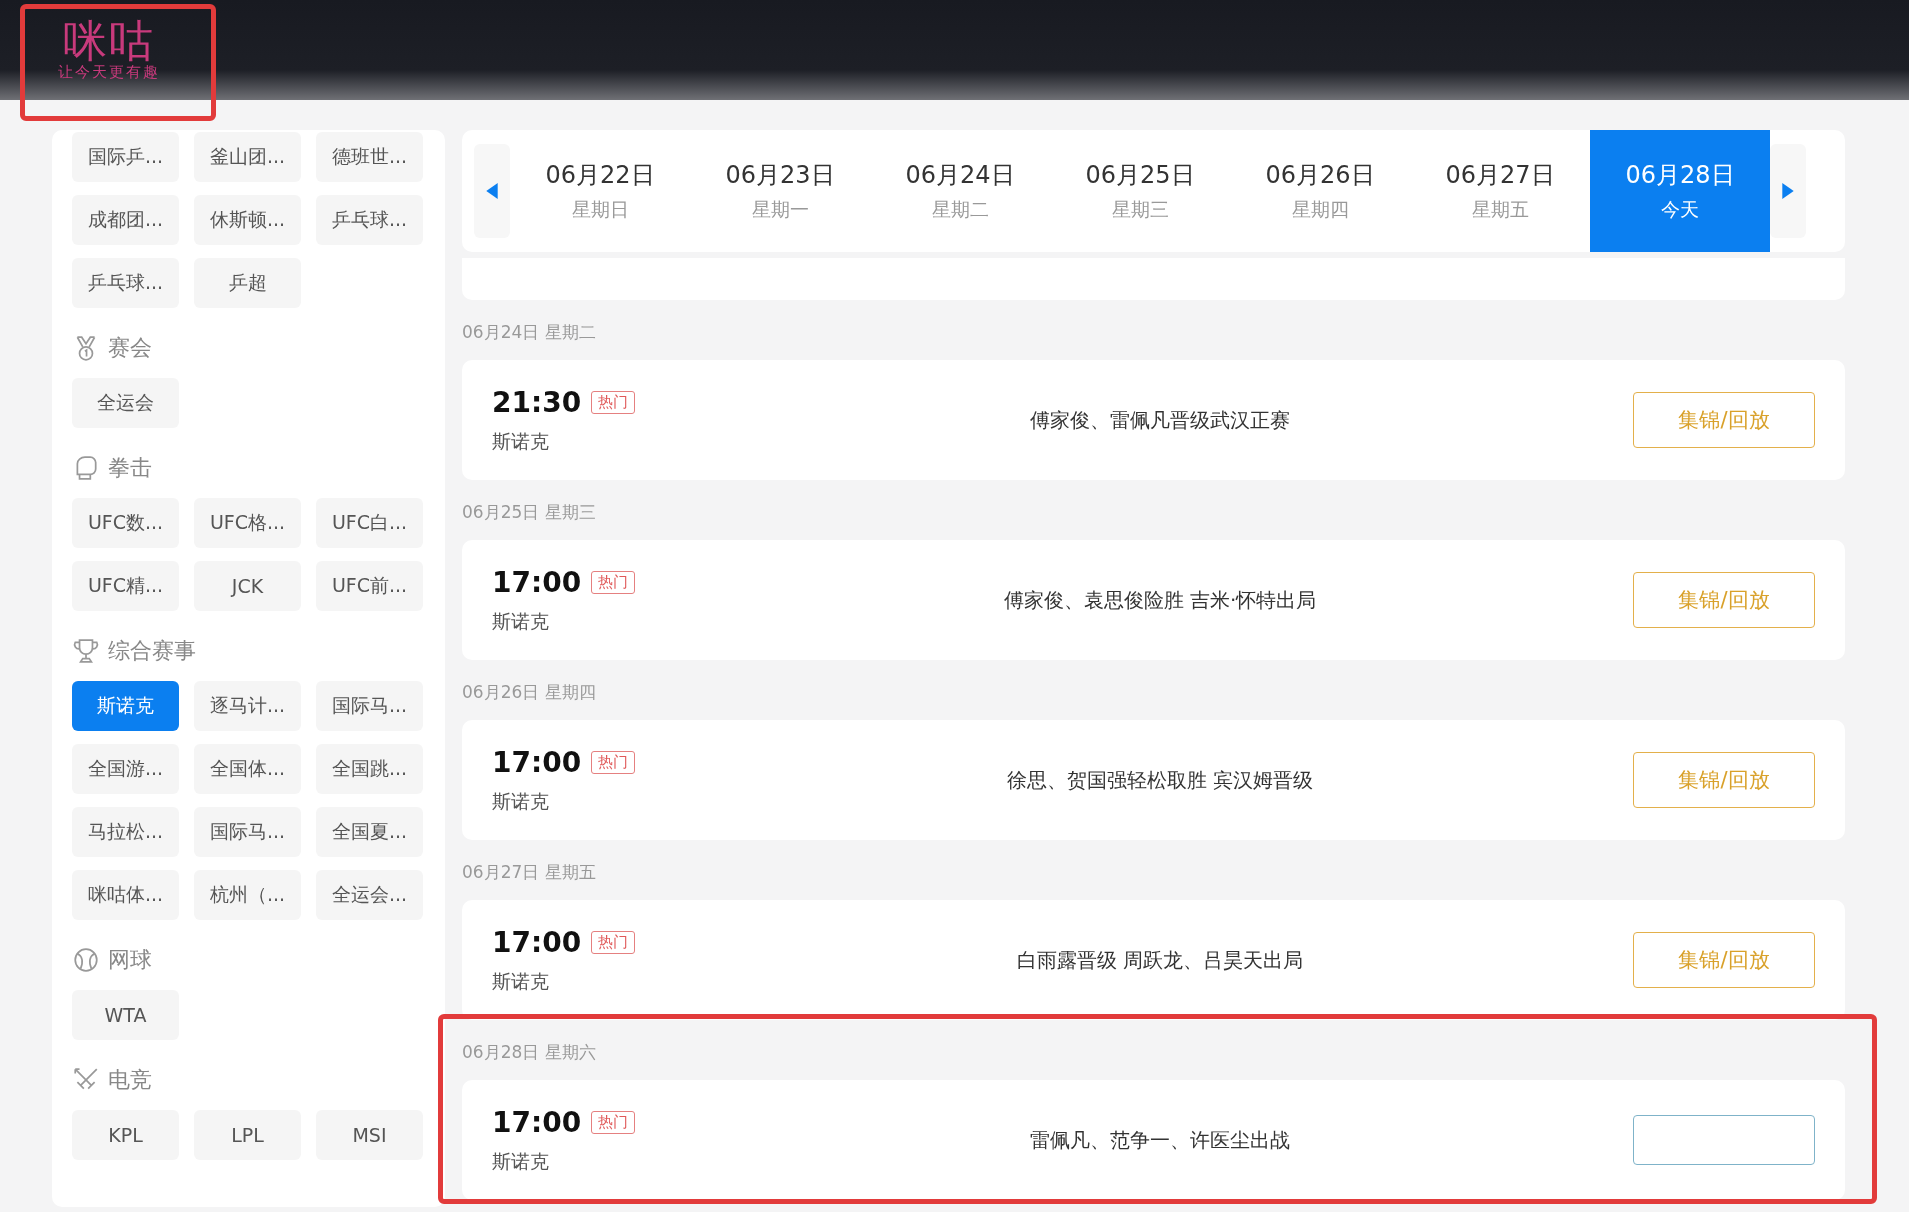 The width and height of the screenshot is (1909, 1212). What do you see at coordinates (1500, 175) in the screenshot?
I see `tab-date: 06月27日` at bounding box center [1500, 175].